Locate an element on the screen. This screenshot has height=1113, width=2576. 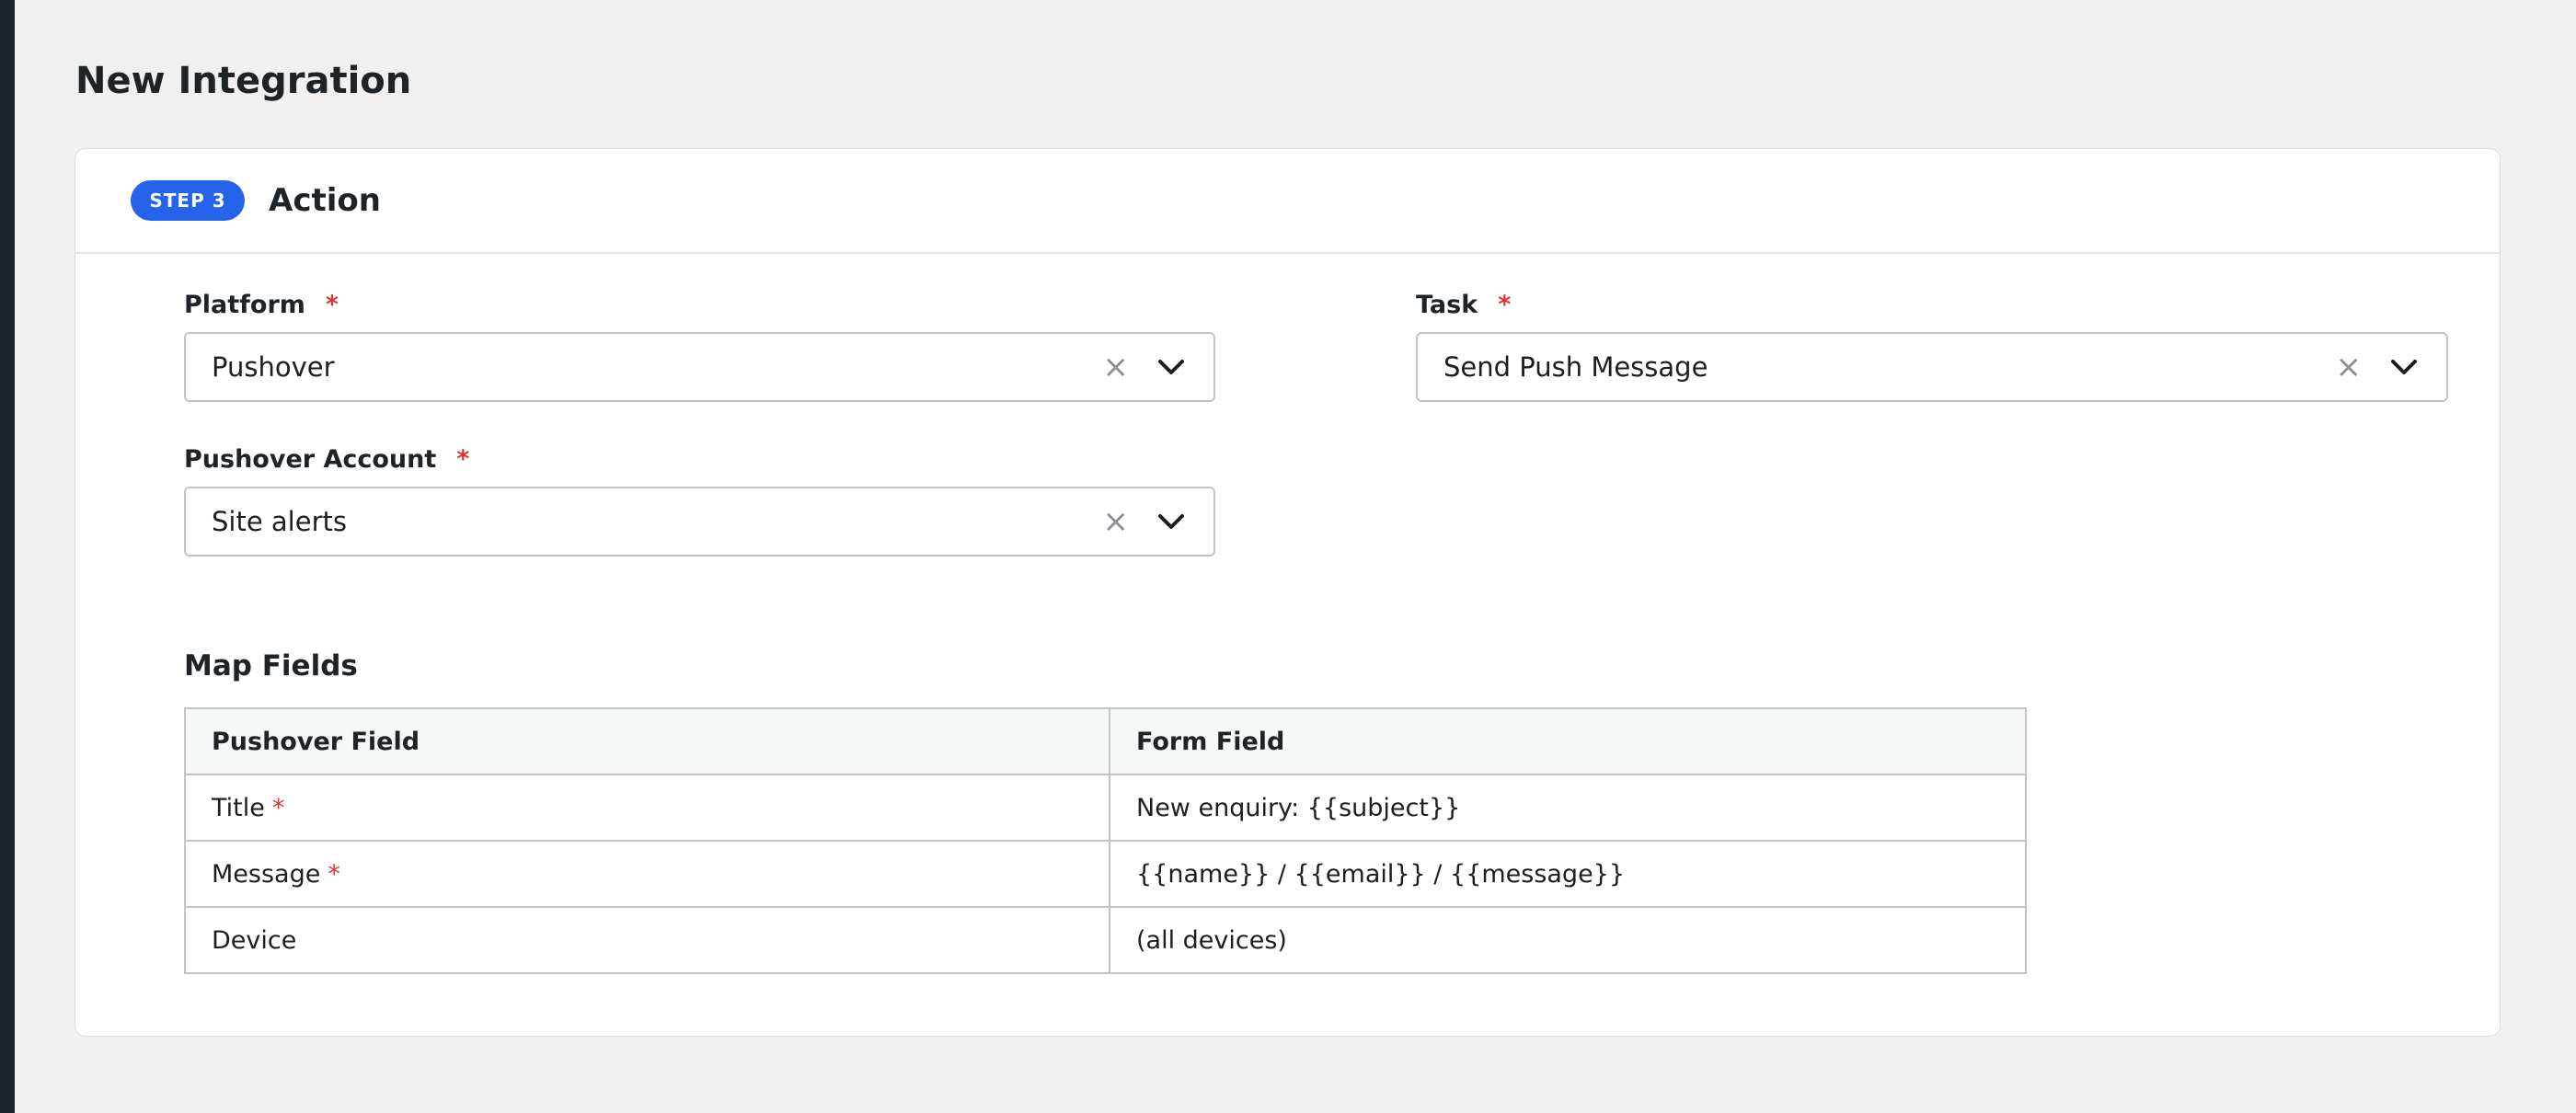
task-label: Task * is located at coordinates (1463, 305).